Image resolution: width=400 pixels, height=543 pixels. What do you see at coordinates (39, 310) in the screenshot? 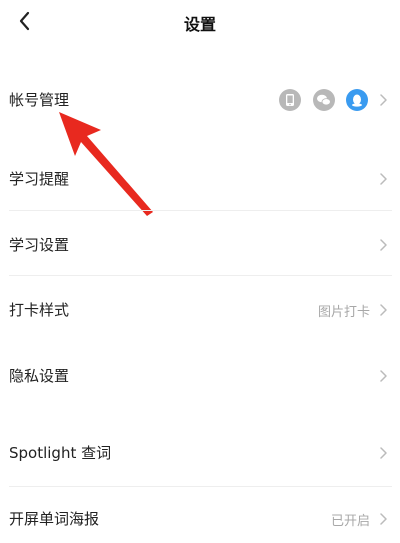
I see `row-label: 打卡样式` at bounding box center [39, 310].